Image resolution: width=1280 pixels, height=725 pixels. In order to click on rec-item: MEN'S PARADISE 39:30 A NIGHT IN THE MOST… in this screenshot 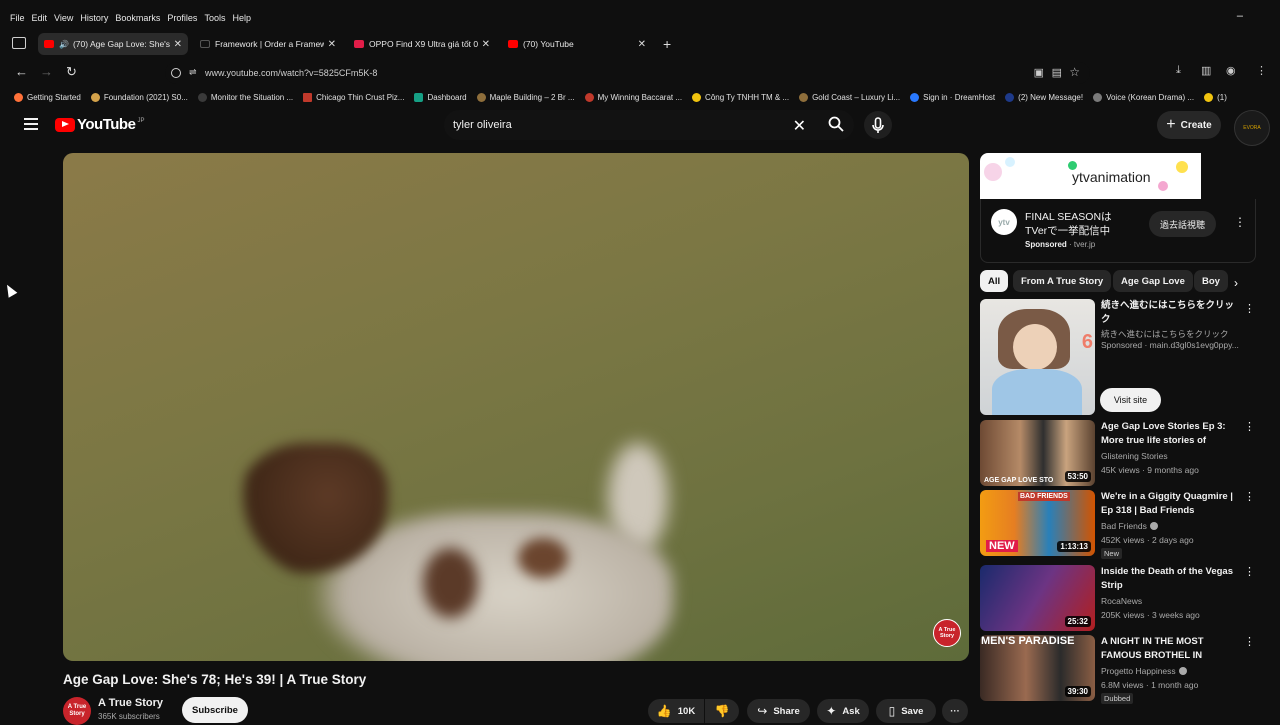, I will do `click(1118, 669)`.